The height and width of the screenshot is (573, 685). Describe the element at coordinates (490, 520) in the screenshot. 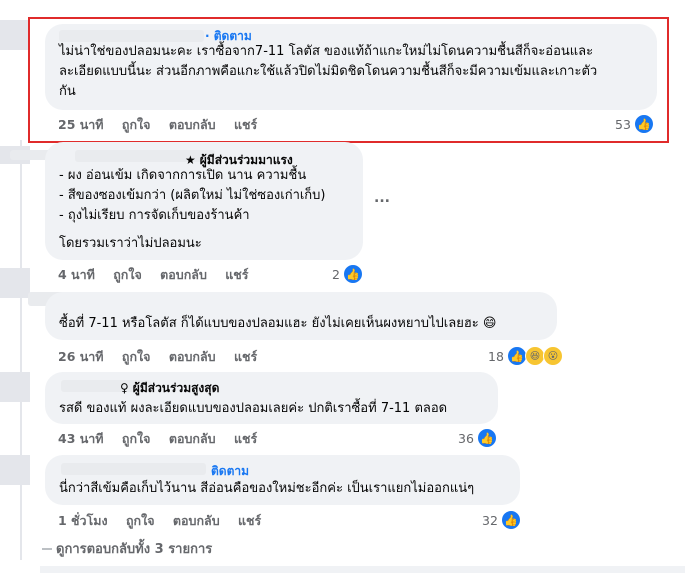

I see `reaction-count: 32` at that location.